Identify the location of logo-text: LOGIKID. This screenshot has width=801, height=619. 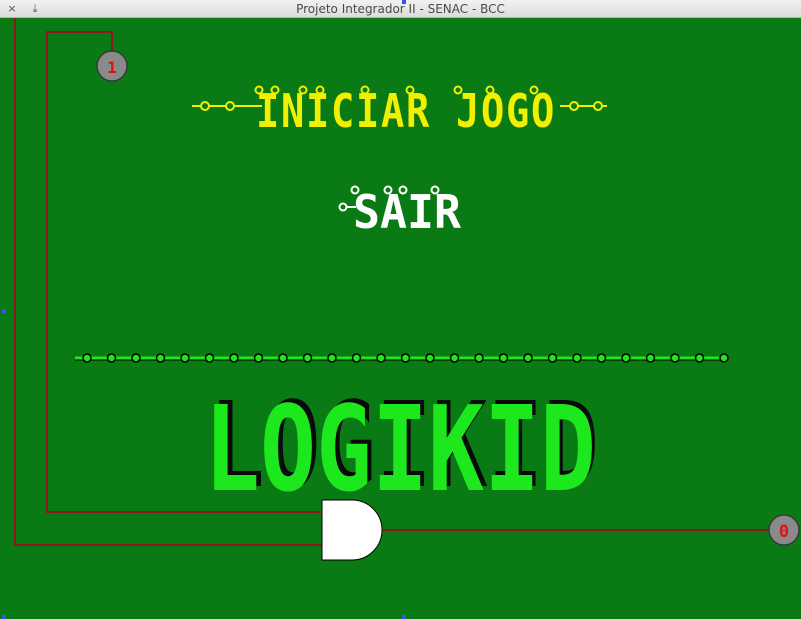
(400, 449).